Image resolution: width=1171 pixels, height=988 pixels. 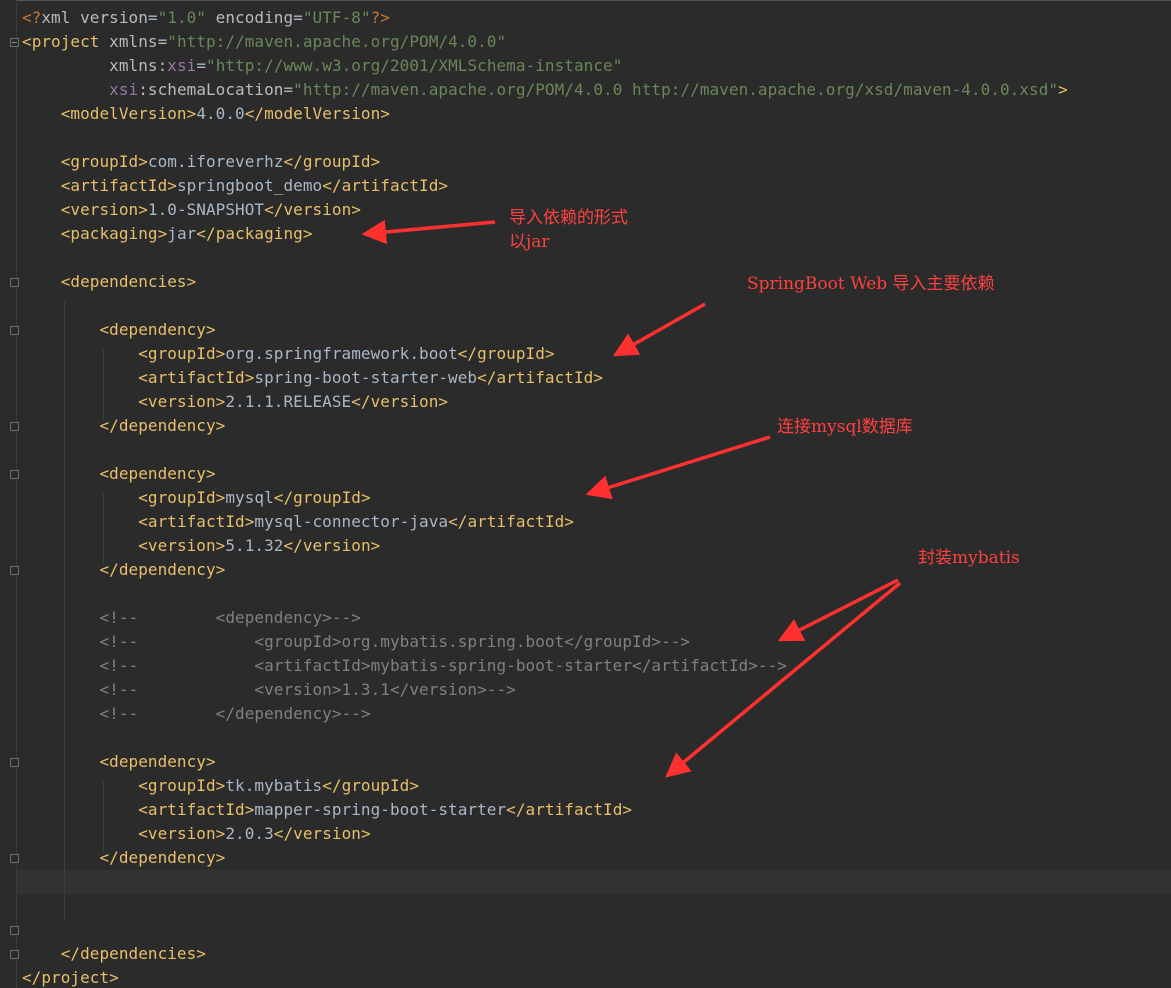 I want to click on code-line: <version>5.1.32</version>, so click(x=201, y=546).